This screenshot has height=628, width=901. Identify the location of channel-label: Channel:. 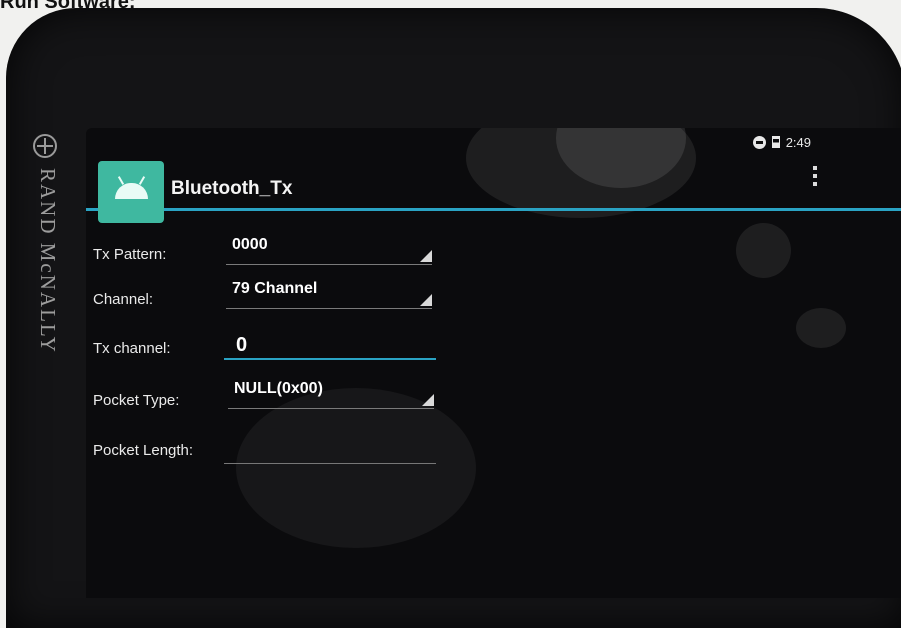
(123, 299).